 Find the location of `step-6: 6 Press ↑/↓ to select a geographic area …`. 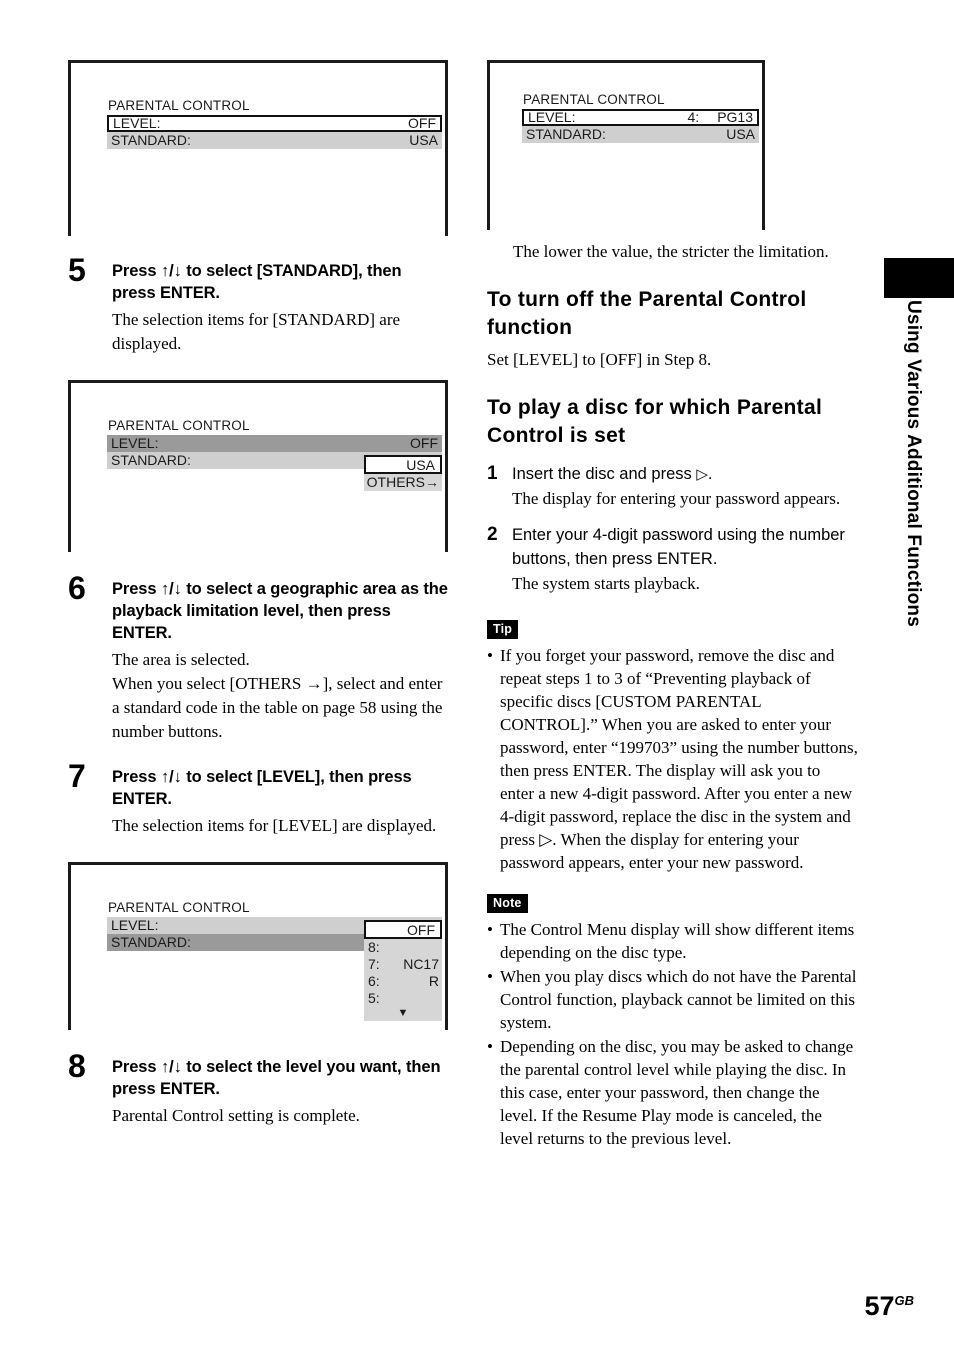

step-6: 6 Press ↑/↓ to select a geographic area … is located at coordinates (258, 658).